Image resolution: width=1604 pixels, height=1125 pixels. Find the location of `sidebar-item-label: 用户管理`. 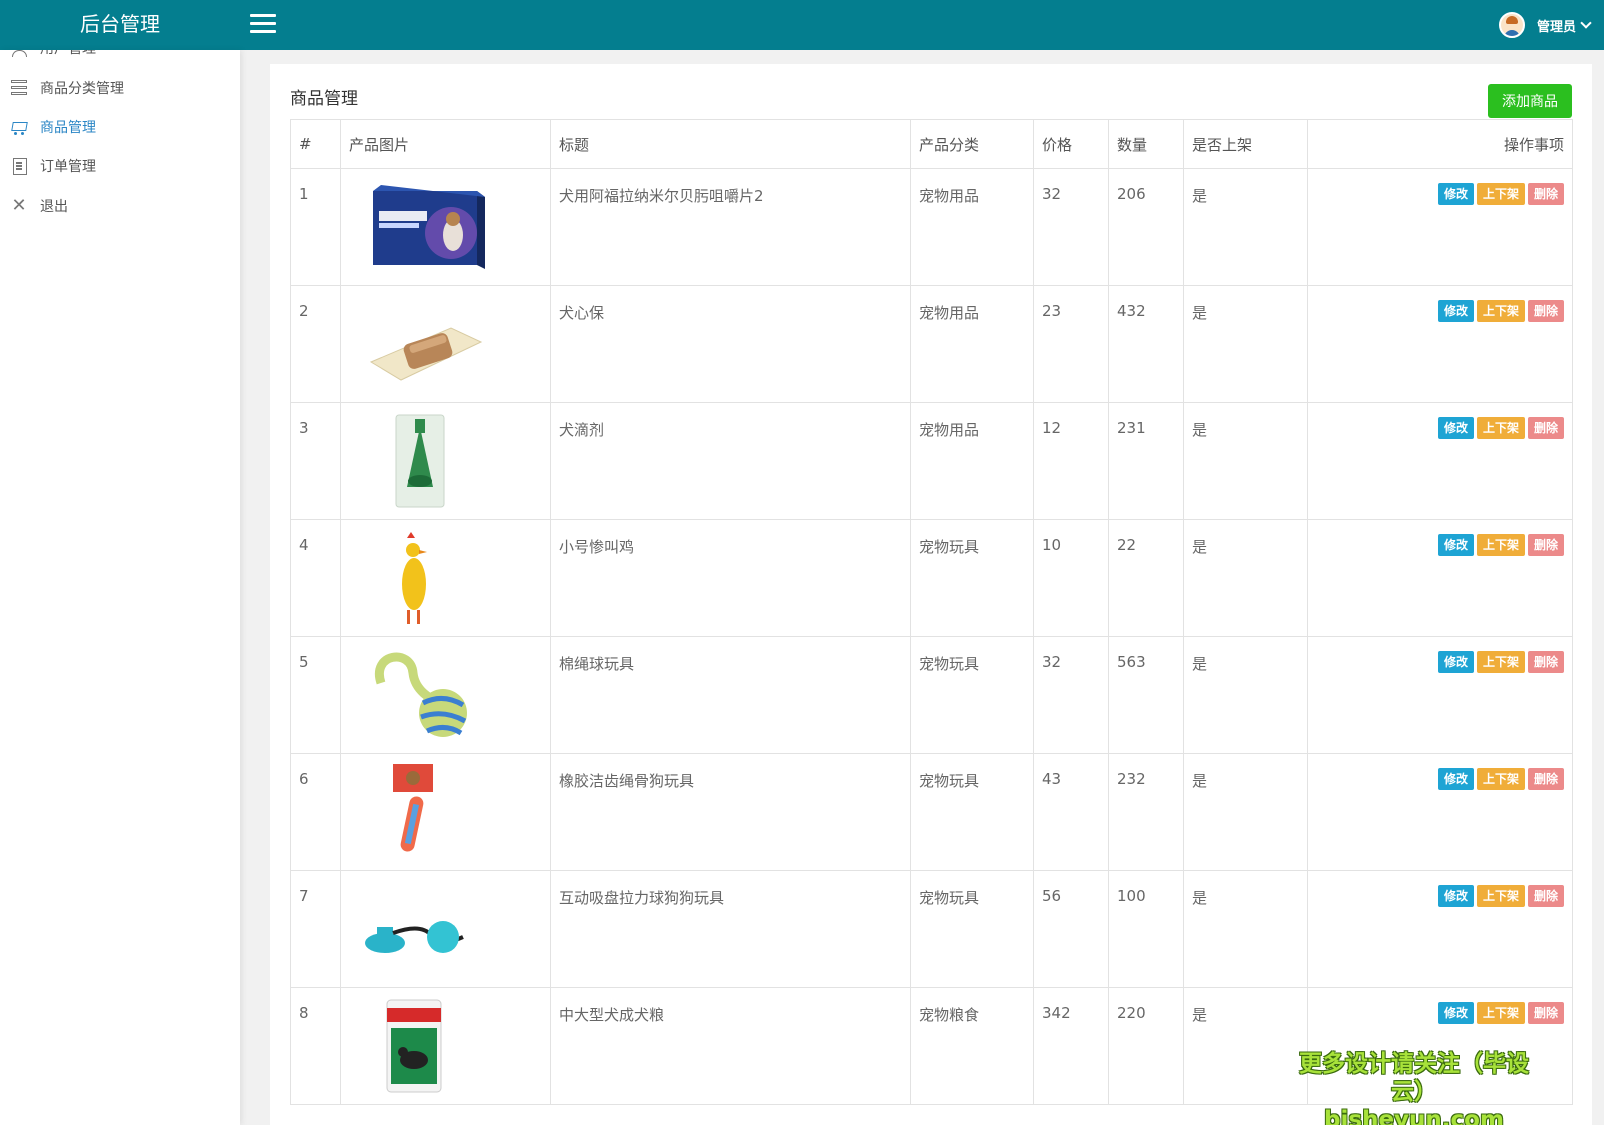

sidebar-item-label: 用户管理 is located at coordinates (68, 54).